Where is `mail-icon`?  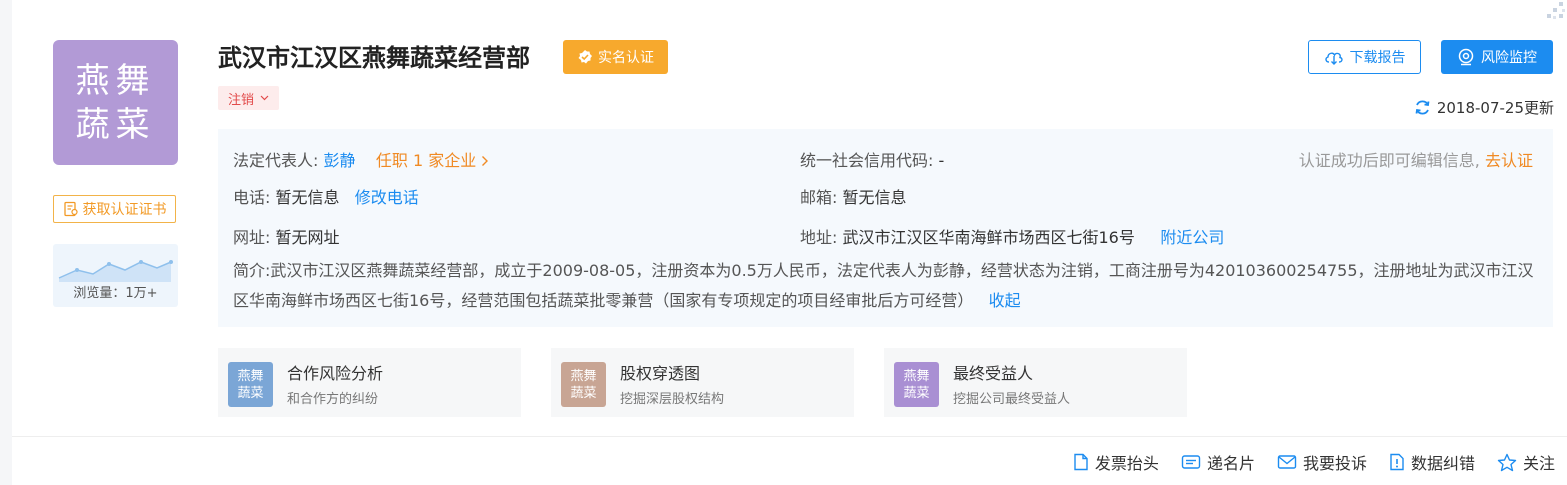 mail-icon is located at coordinates (1287, 462).